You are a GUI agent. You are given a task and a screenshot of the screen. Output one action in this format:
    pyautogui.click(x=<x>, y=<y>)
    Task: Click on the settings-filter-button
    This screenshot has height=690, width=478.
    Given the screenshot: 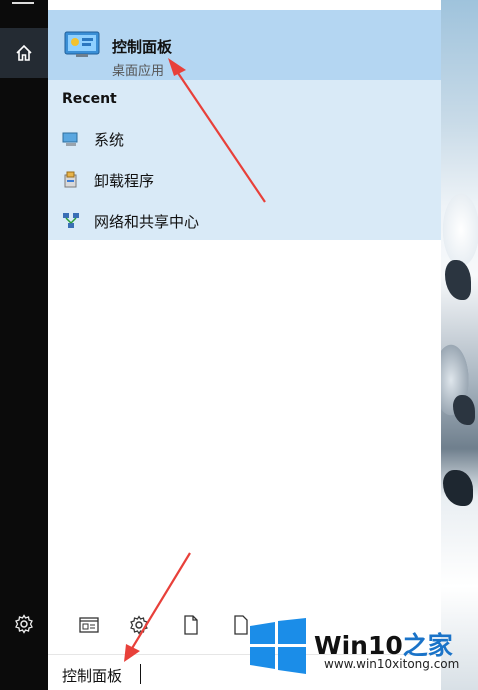 What is the action you would take?
    pyautogui.click(x=139, y=625)
    